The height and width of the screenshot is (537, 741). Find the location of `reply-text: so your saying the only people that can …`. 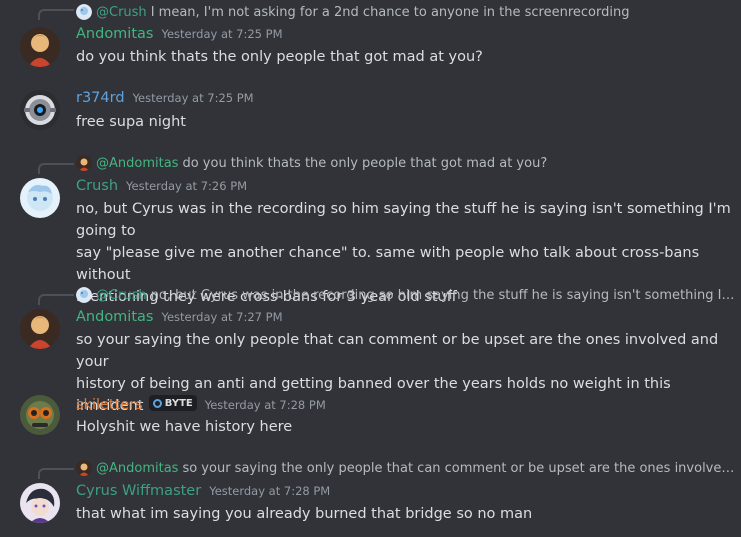

reply-text: so your saying the only people that can … is located at coordinates (459, 468).